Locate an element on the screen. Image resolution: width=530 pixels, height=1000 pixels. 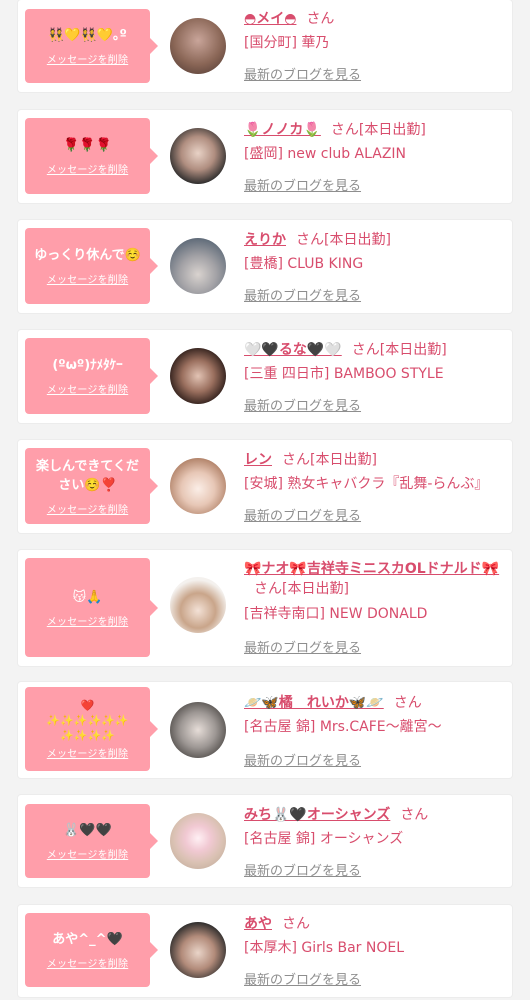
member-name-link: ◓メイ◓ is located at coordinates (270, 19).